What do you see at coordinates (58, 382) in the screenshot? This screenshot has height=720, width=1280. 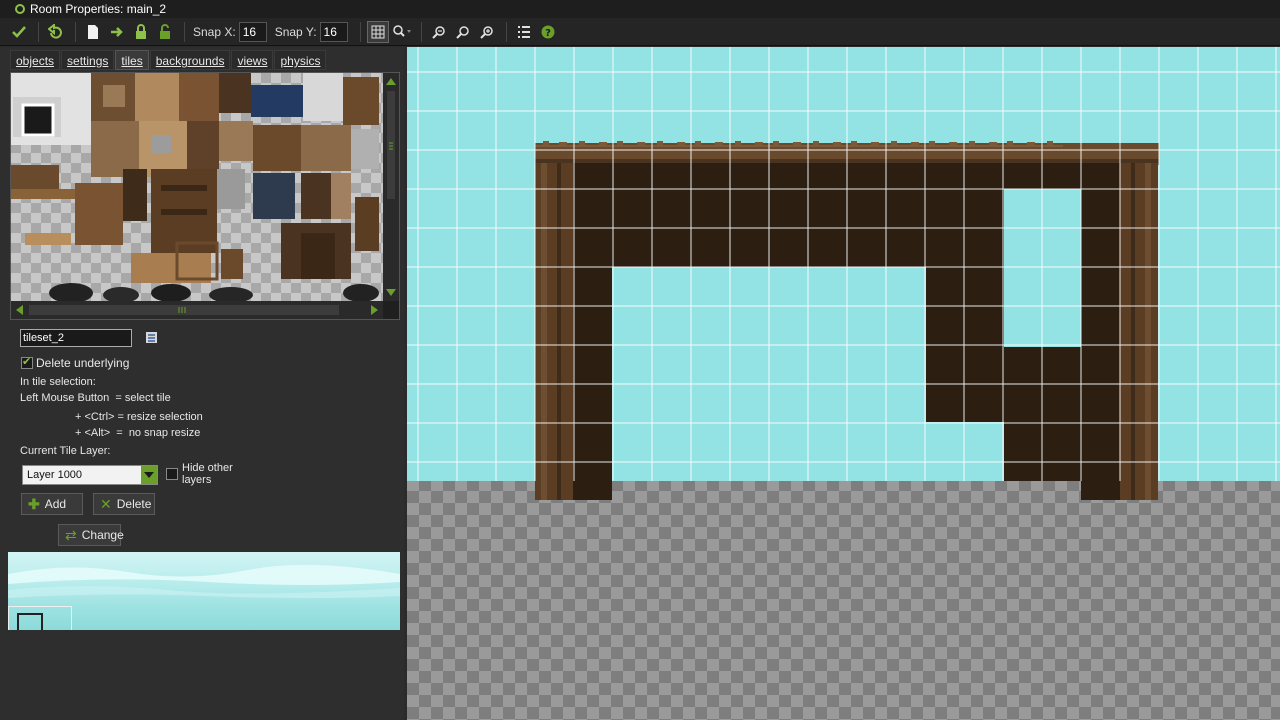 I see `help-title: In tile selection:` at bounding box center [58, 382].